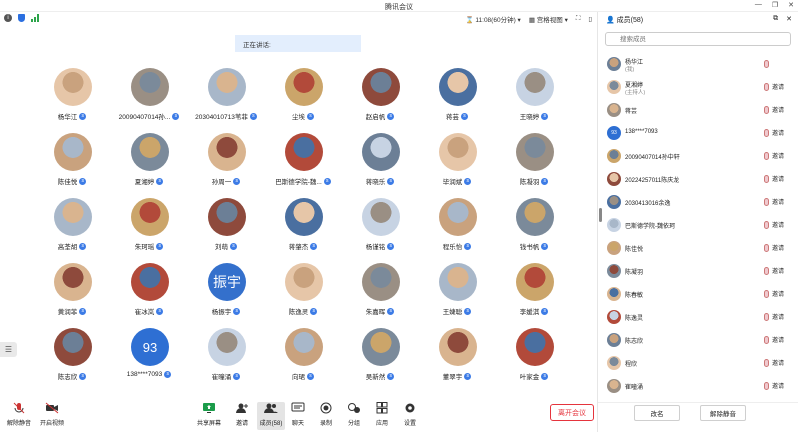 The height and width of the screenshot is (432, 798). What do you see at coordinates (775, 5) in the screenshot?
I see `restore-icon: ❐` at bounding box center [775, 5].